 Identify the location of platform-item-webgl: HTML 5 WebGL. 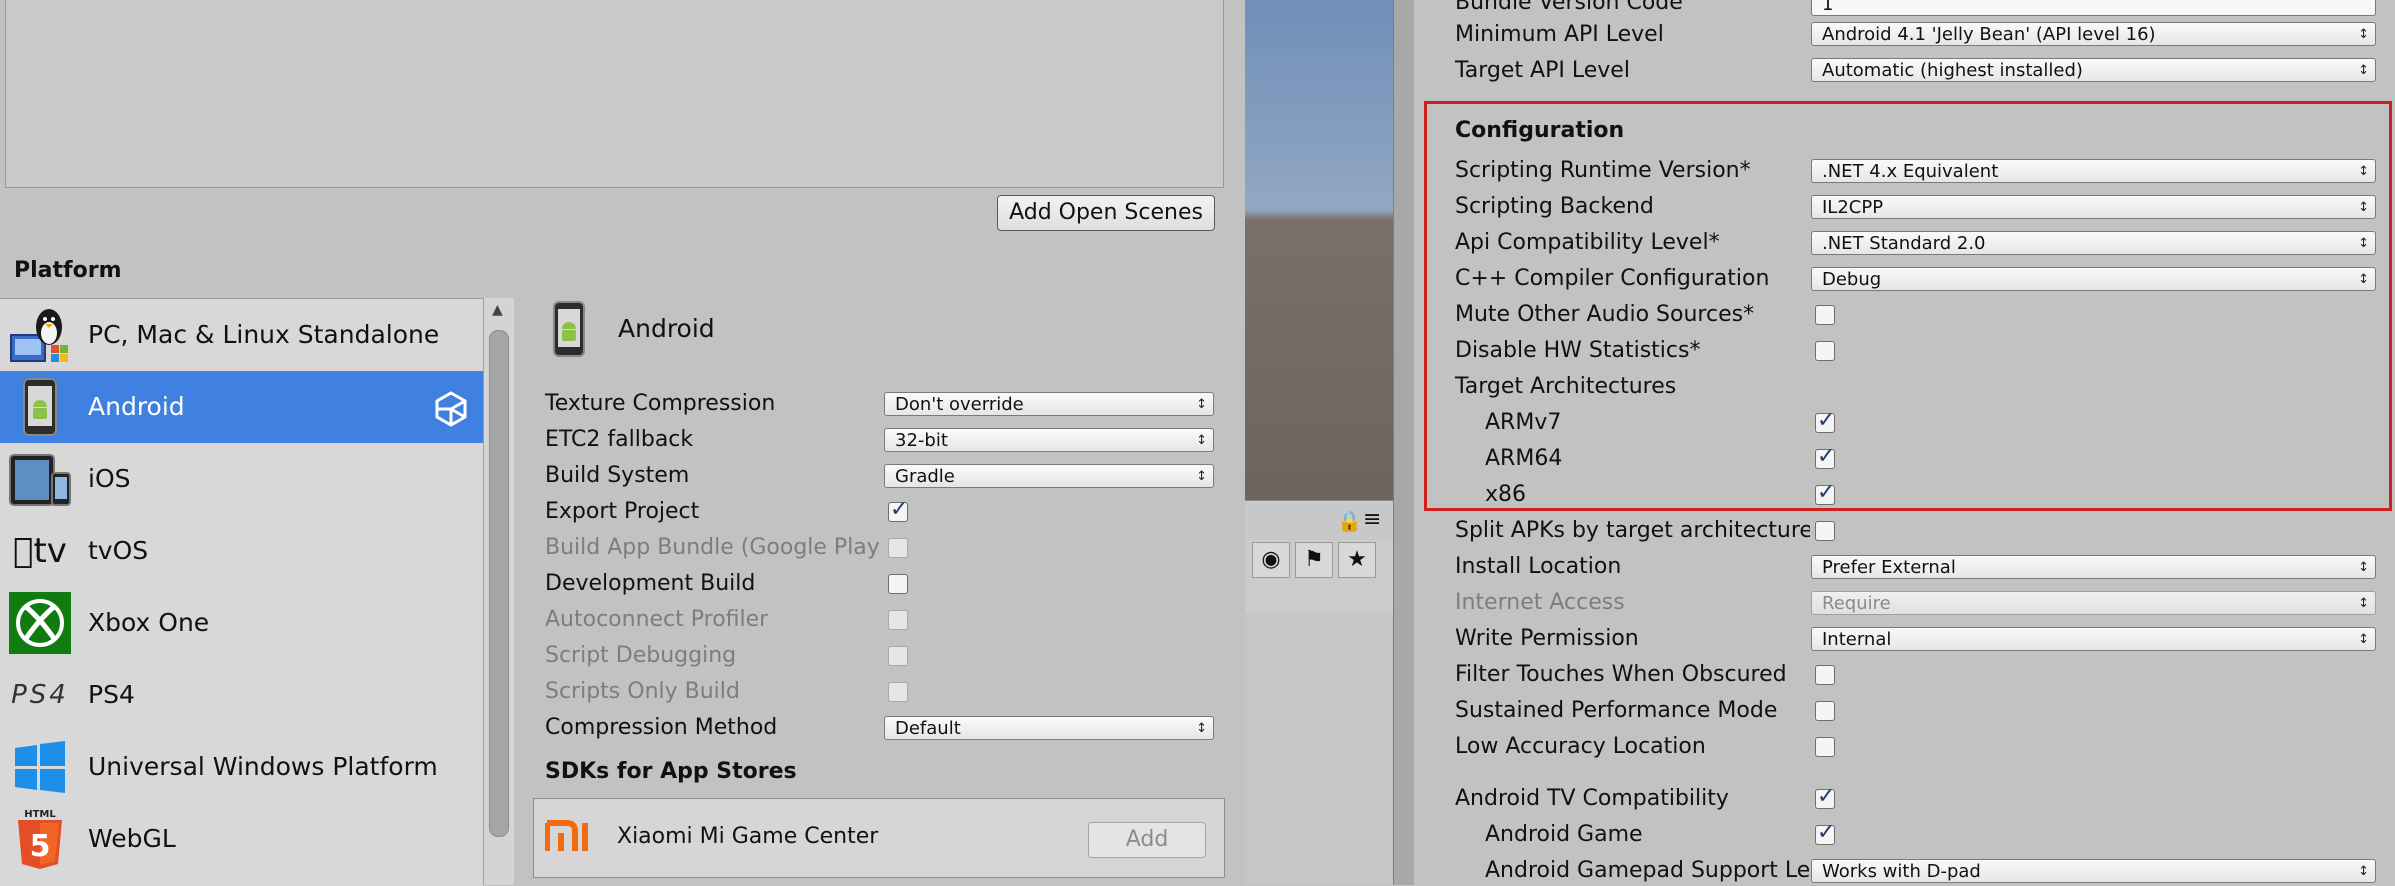
(241, 839).